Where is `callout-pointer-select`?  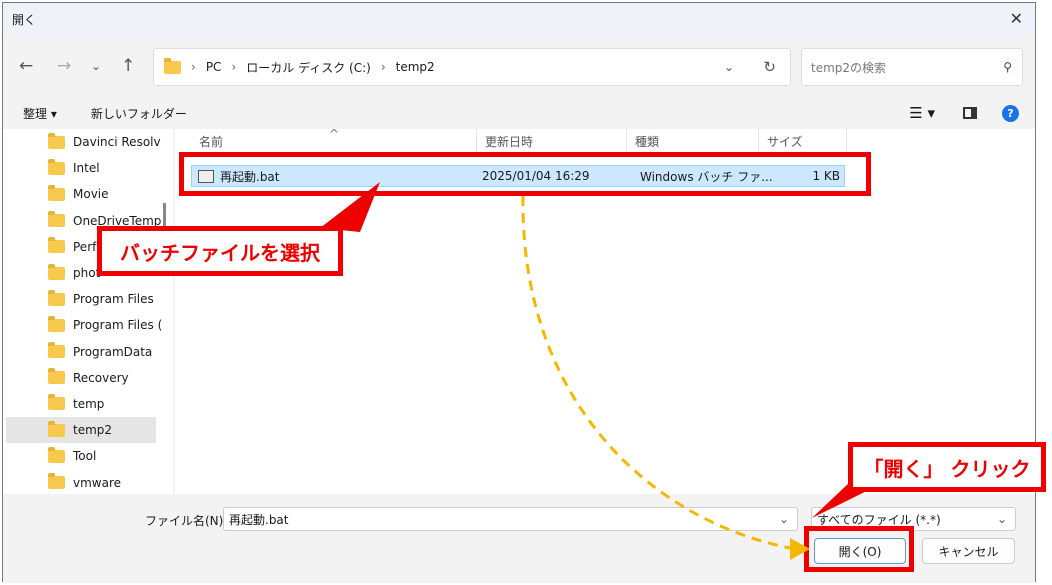
callout-pointer-select is located at coordinates (350, 207).